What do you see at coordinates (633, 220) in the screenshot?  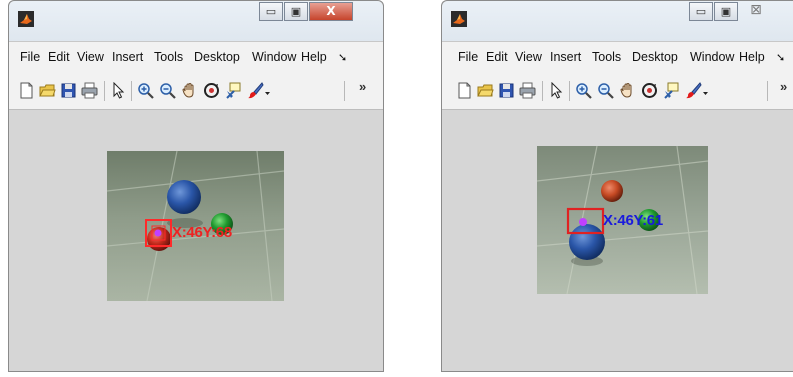 I see `tracking-coordinate-label: X:46Y:61` at bounding box center [633, 220].